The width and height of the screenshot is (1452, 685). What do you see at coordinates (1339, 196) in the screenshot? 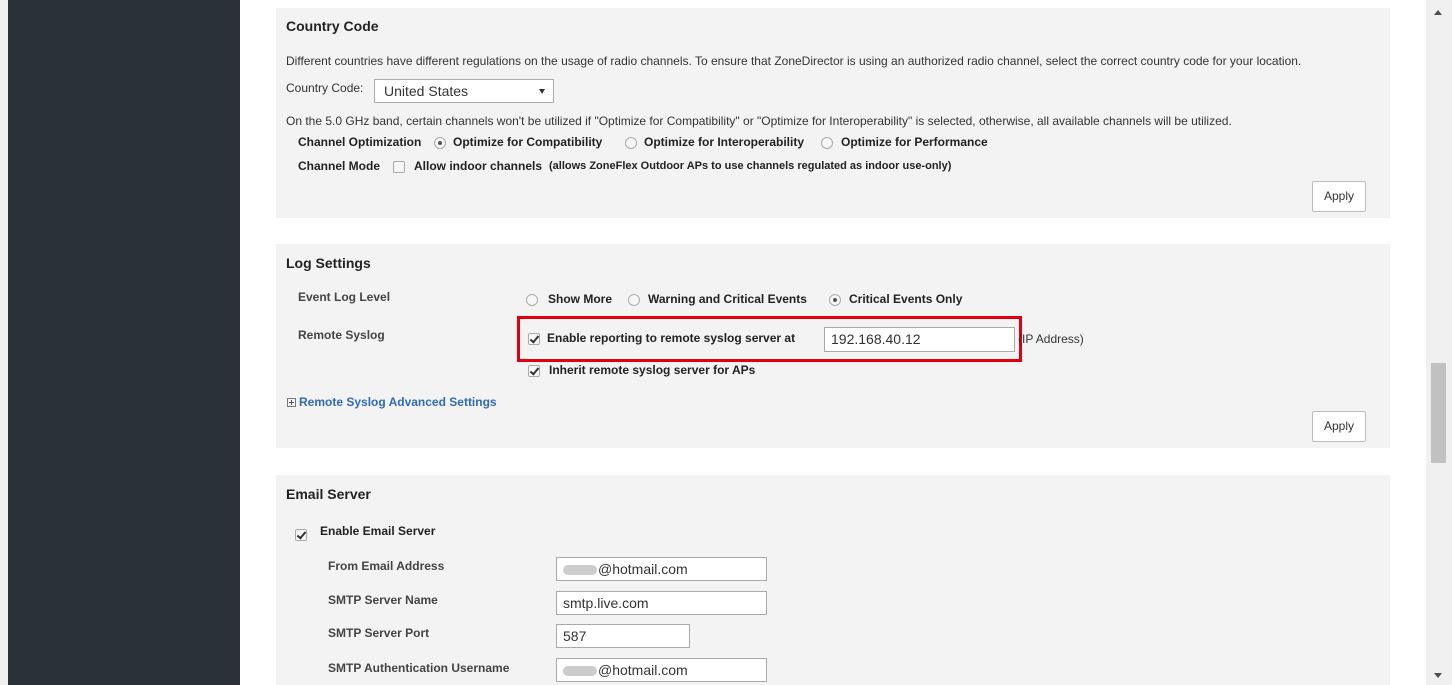
I see `country-code-apply-button: Apply` at bounding box center [1339, 196].